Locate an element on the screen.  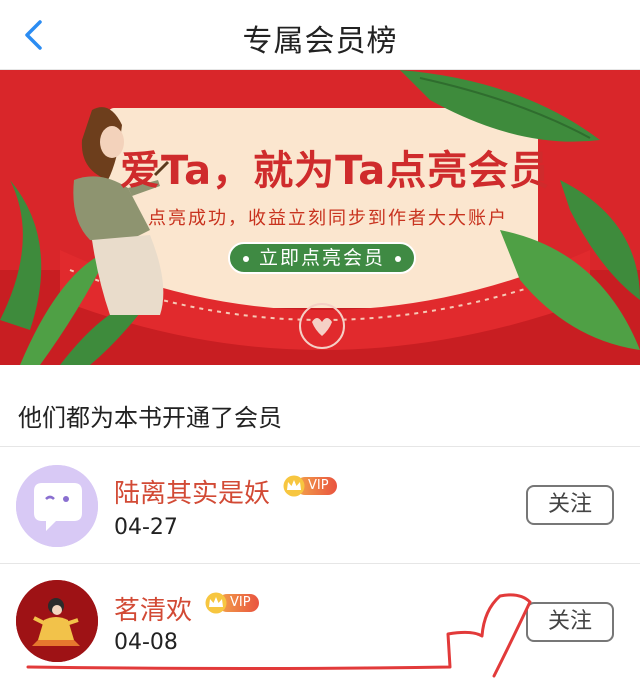
member-name: 陆离其实是妖 is located at coordinates (192, 491).